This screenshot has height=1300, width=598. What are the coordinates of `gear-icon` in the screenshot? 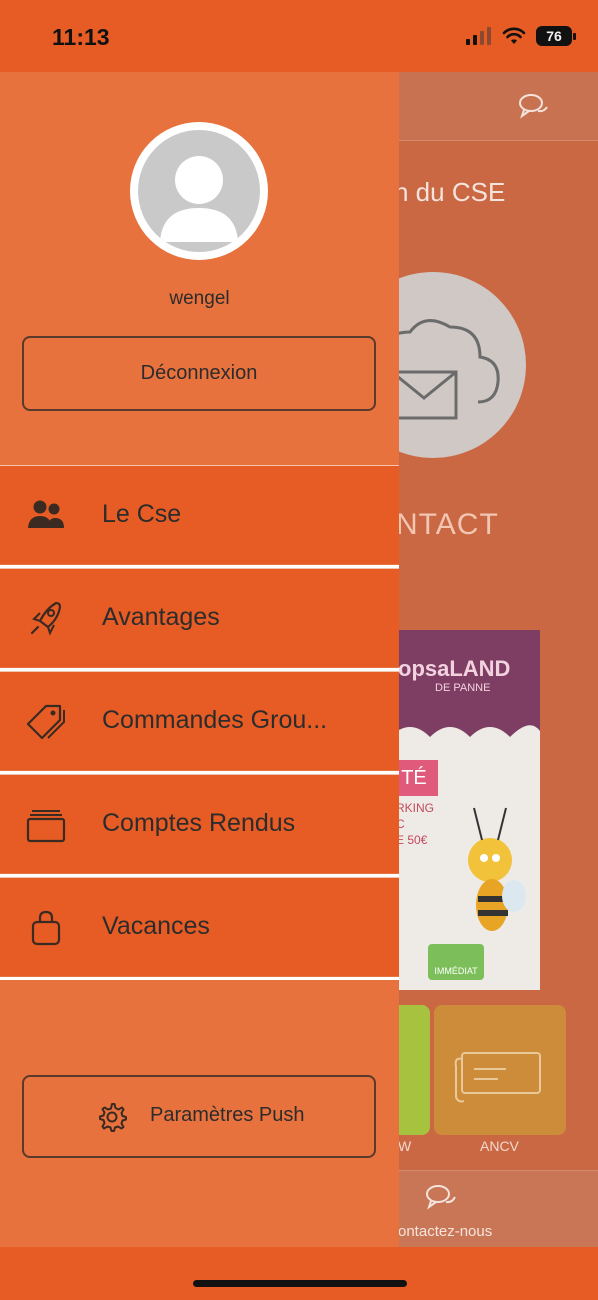 It's located at (113, 1117).